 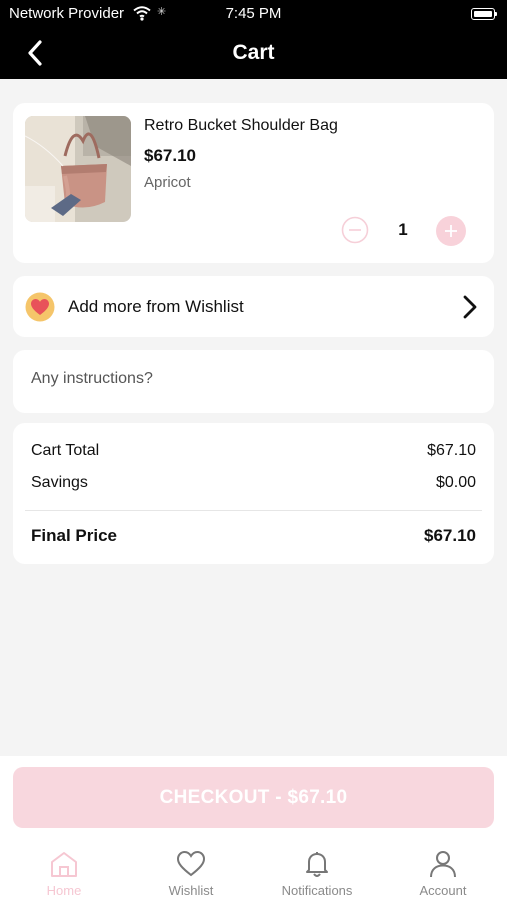 I want to click on home-icon, so click(x=64, y=864).